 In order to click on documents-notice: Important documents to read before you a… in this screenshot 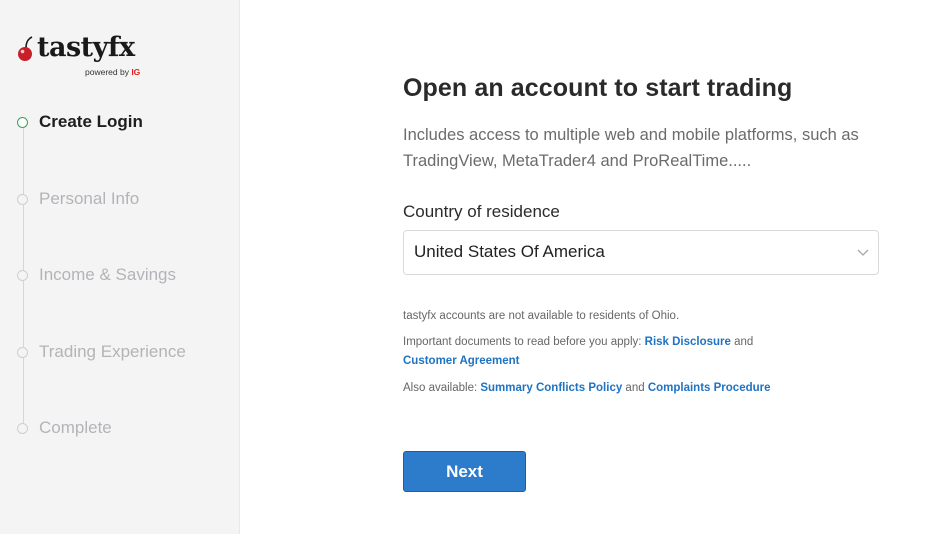, I will do `click(578, 342)`.